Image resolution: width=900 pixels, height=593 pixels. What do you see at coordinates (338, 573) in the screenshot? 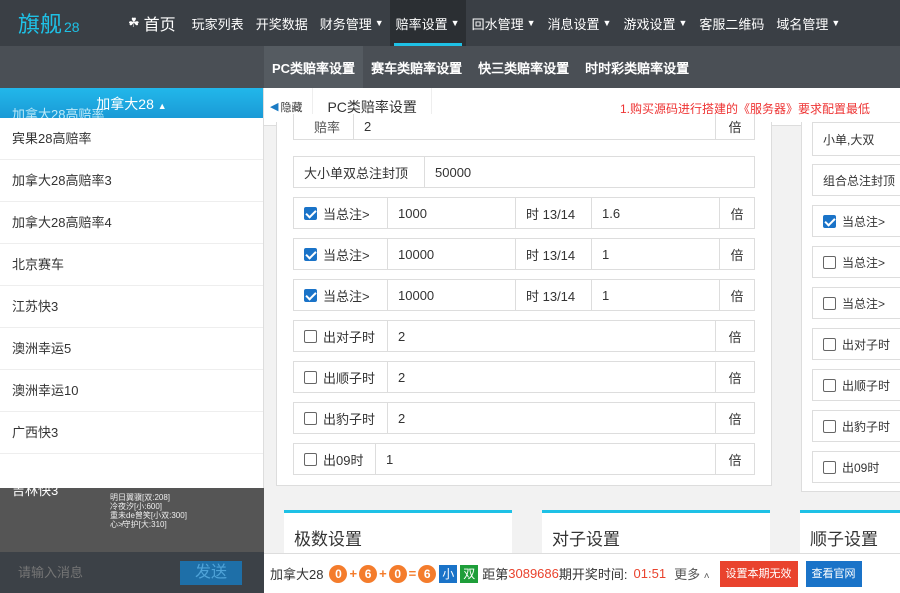
I see `result-ball: 0` at bounding box center [338, 573].